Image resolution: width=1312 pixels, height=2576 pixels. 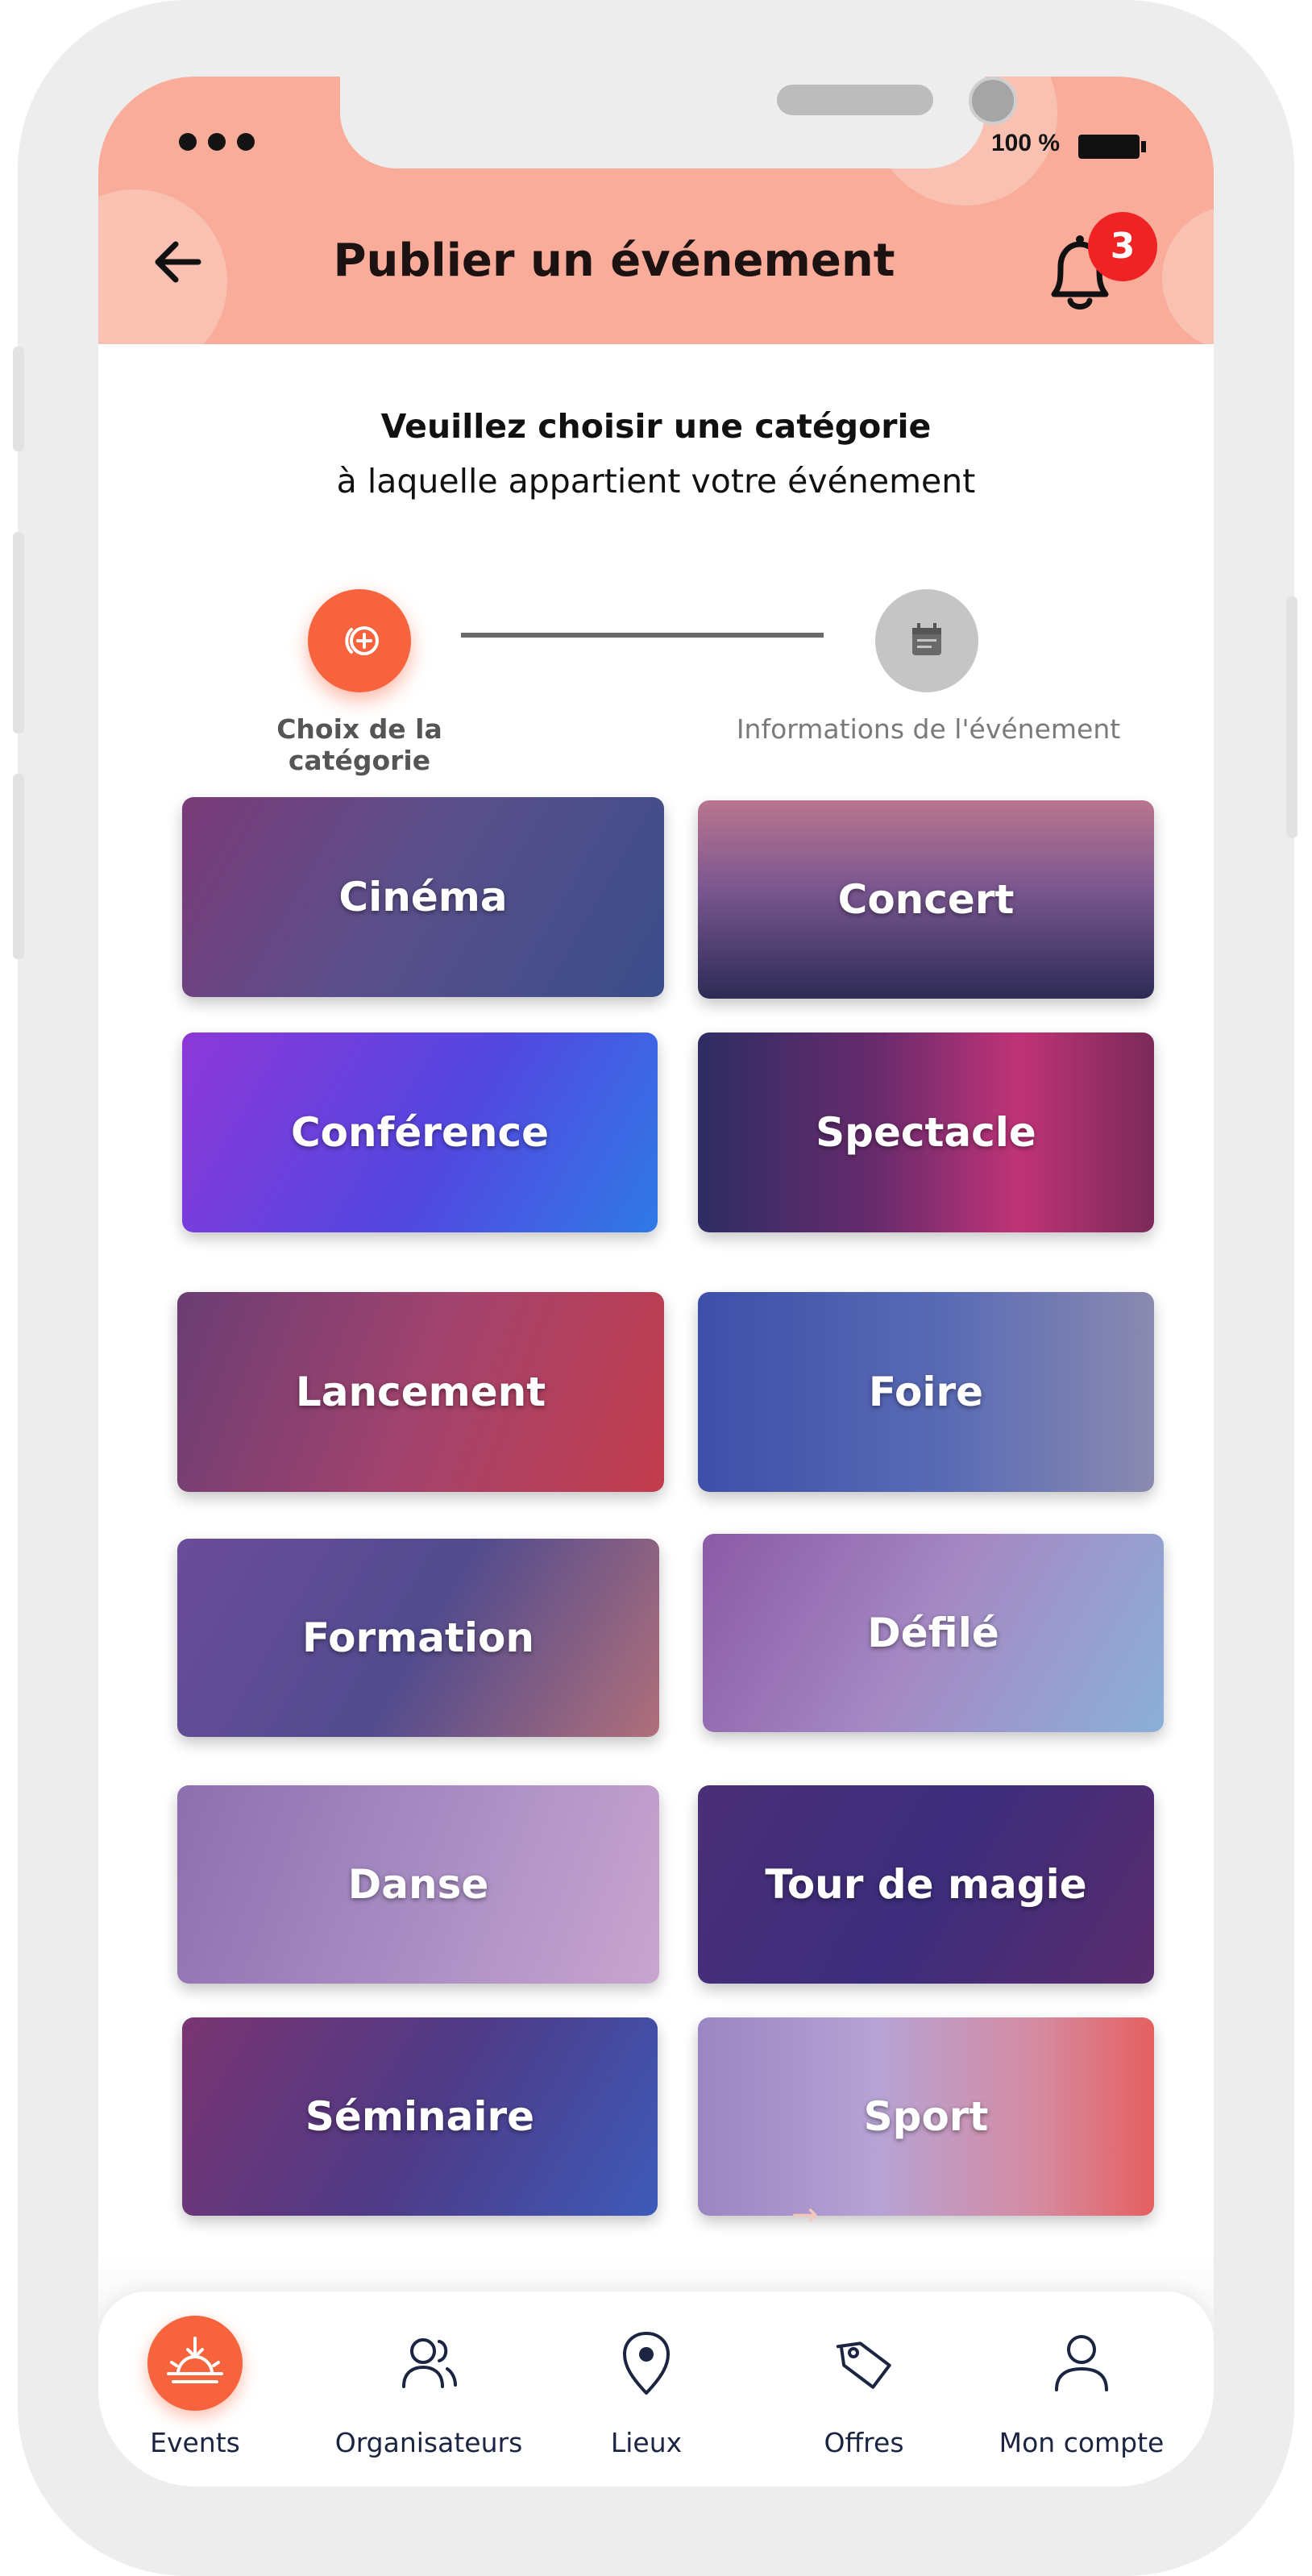 I want to click on page-title: Publier un événement, so click(x=614, y=261).